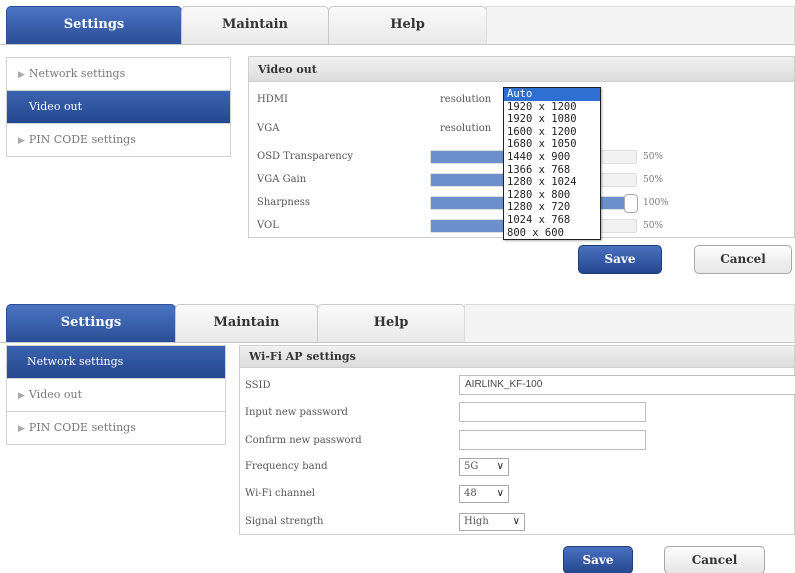  I want to click on dropdown-option: Auto, so click(552, 94).